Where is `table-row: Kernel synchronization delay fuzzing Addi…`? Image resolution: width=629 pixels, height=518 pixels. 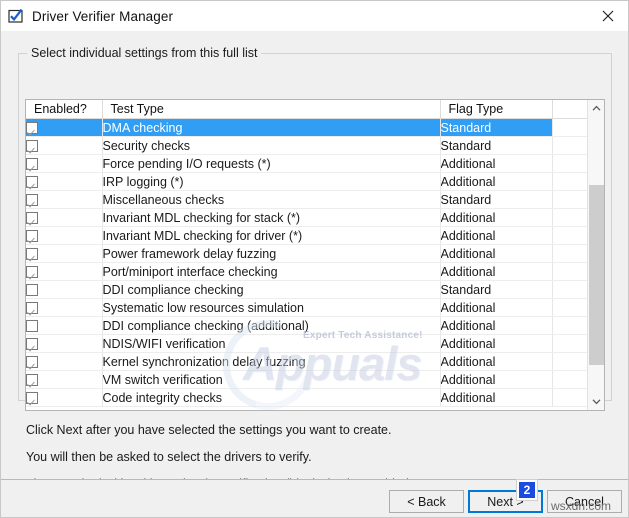
table-row: Kernel synchronization delay fuzzing Addi… is located at coordinates (306, 361).